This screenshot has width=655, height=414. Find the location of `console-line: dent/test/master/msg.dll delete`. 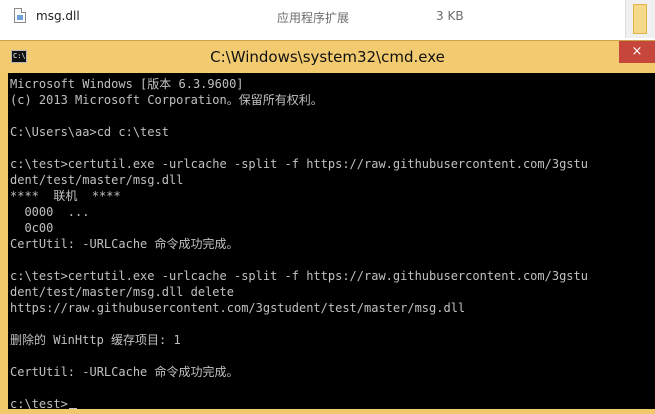

console-line: dent/test/master/msg.dll delete is located at coordinates (122, 292).